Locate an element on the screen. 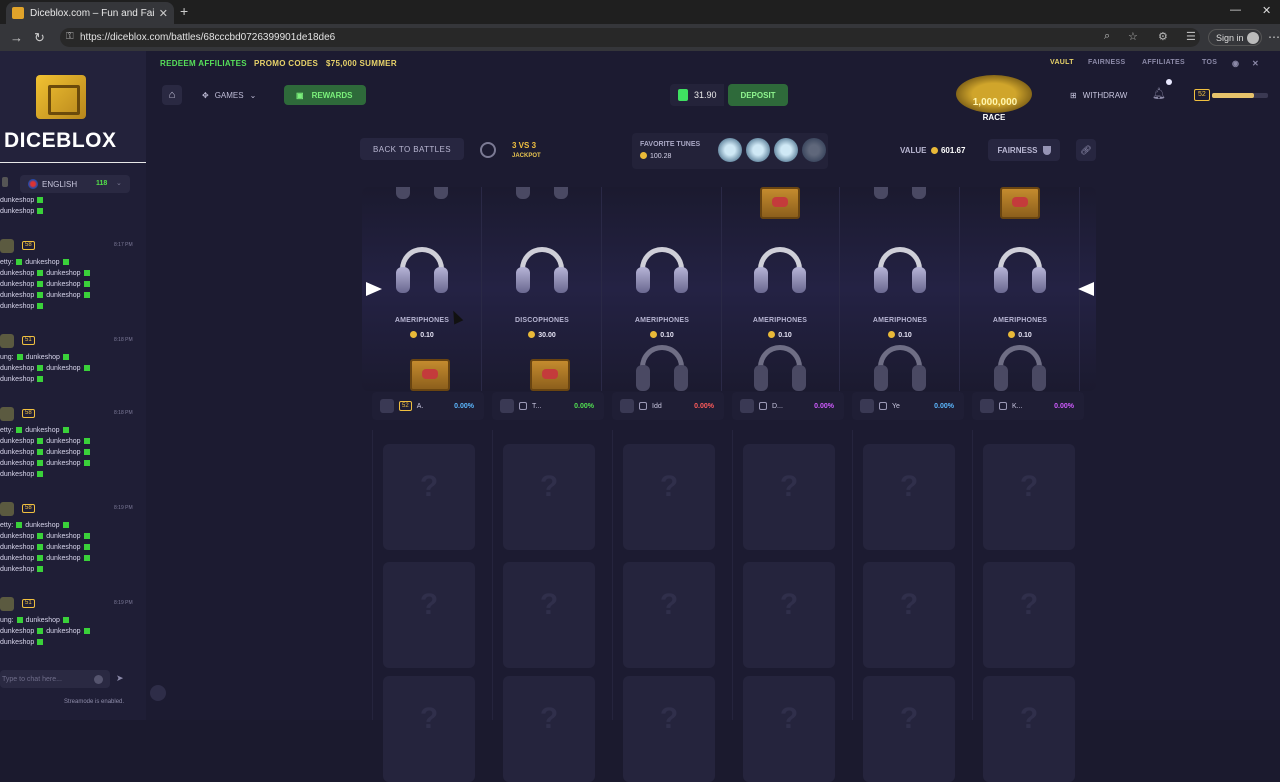 The image size is (1280, 782). item-price: 0.10 is located at coordinates (780, 335).